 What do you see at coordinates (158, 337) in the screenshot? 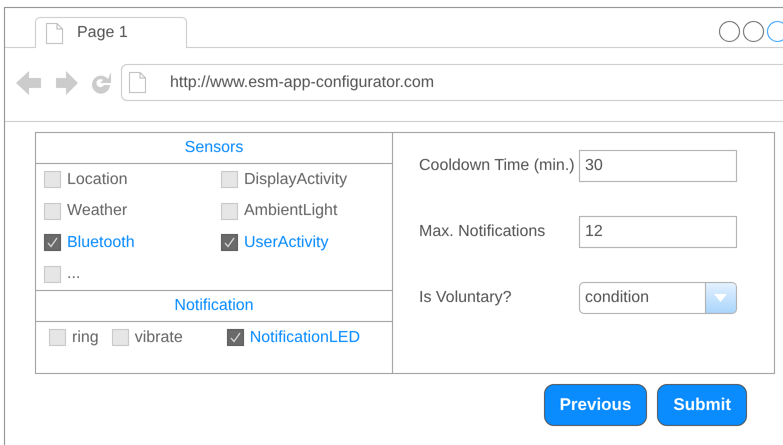
I see `checkbox-label: vibrate` at bounding box center [158, 337].